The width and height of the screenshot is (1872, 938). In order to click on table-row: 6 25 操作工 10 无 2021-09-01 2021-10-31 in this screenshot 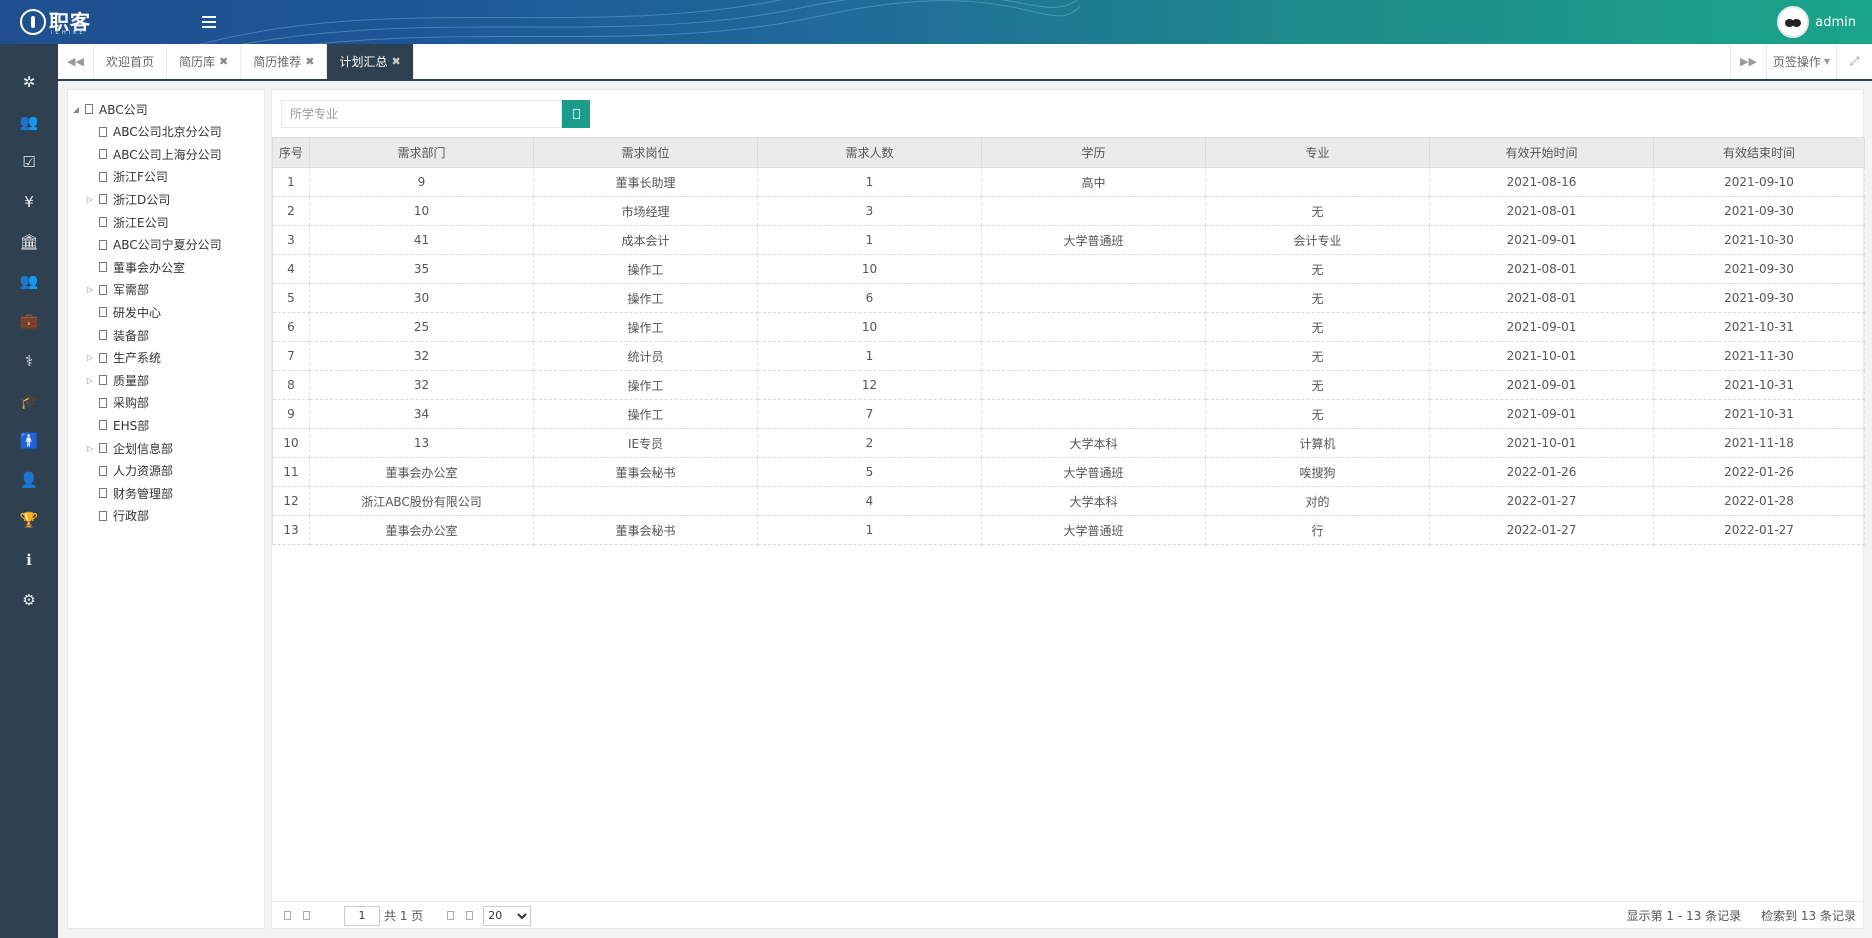, I will do `click(1068, 327)`.